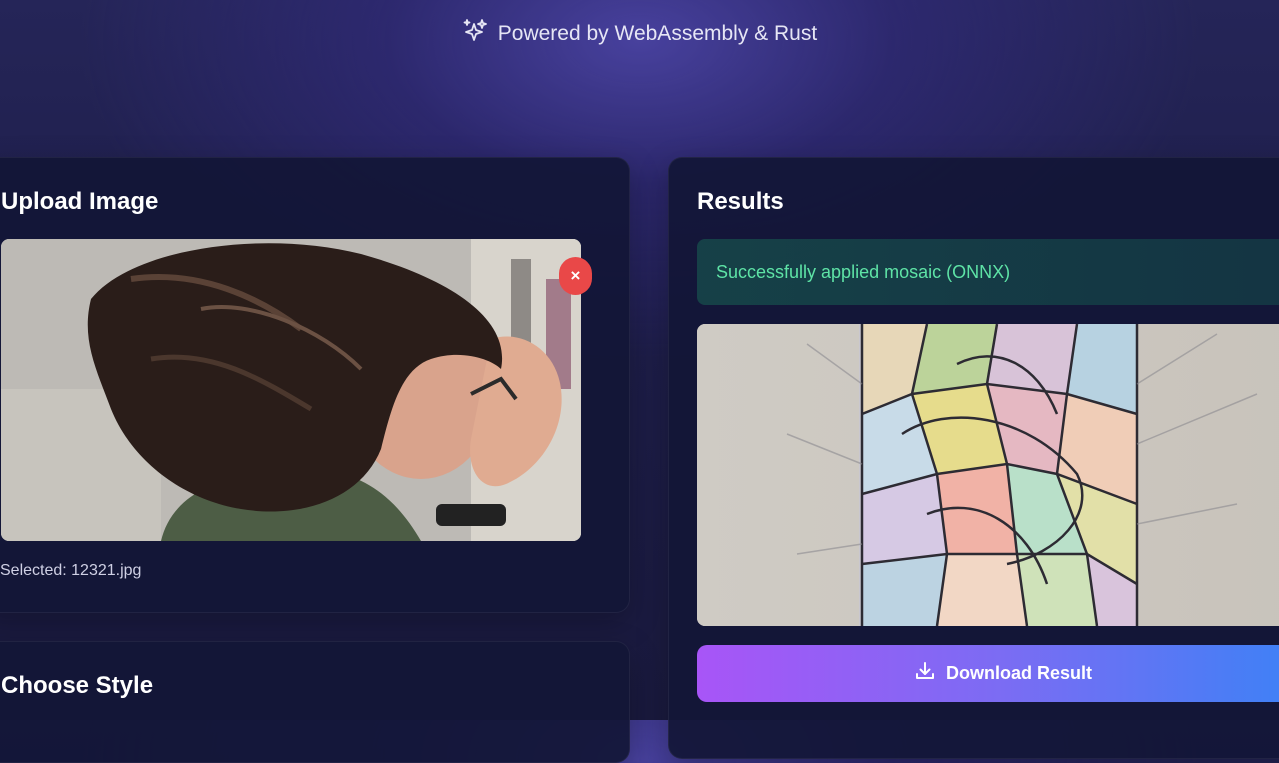  What do you see at coordinates (575, 276) in the screenshot?
I see `remove-image-button: ×` at bounding box center [575, 276].